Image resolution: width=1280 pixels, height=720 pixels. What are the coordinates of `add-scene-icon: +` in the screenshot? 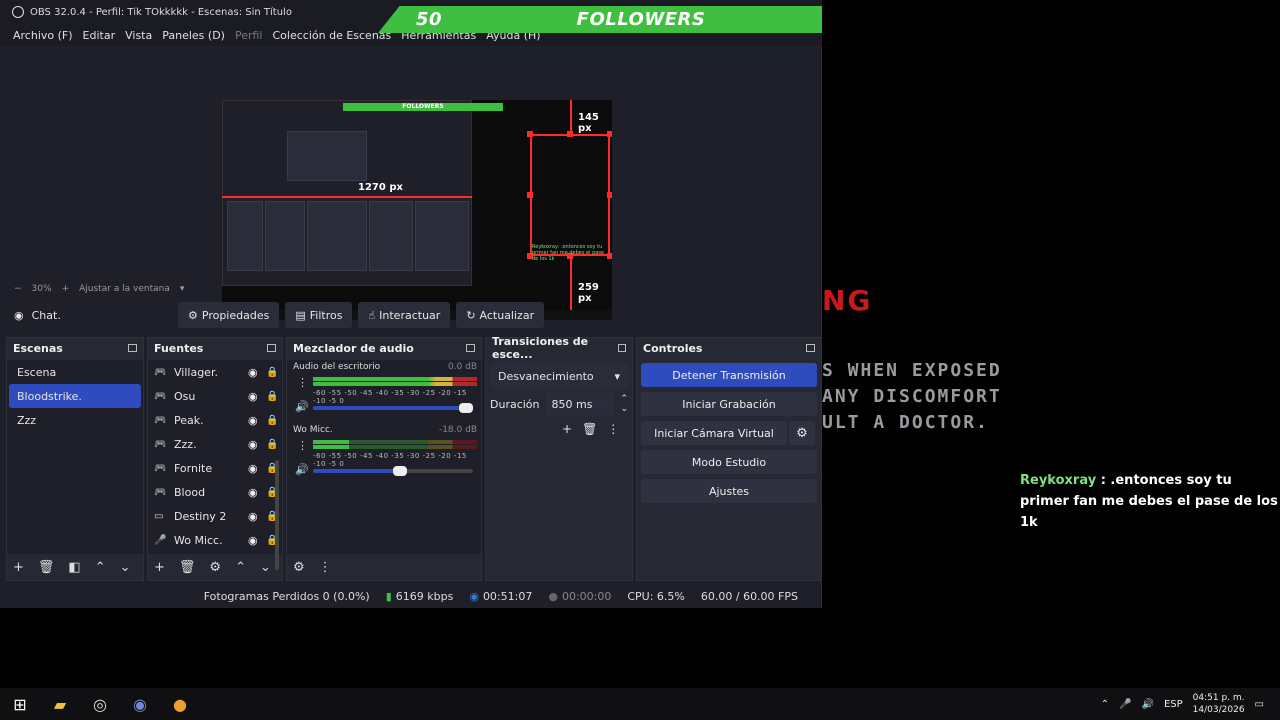 It's located at (18, 567).